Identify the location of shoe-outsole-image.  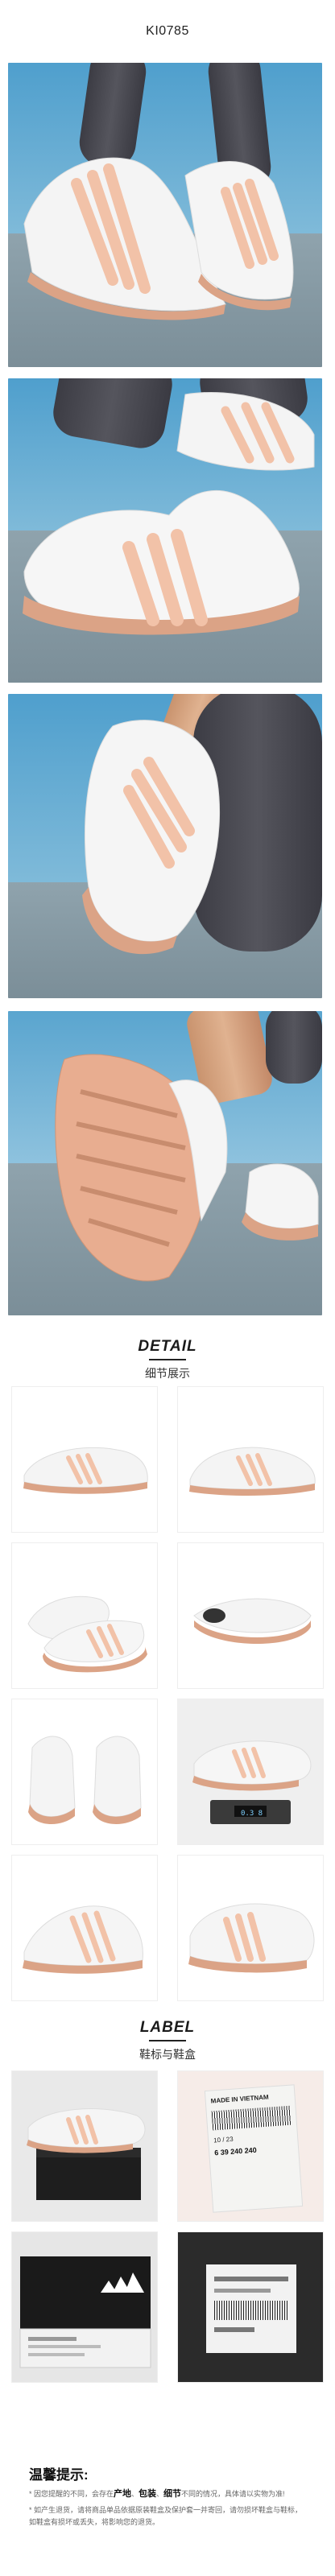
(187, 1168).